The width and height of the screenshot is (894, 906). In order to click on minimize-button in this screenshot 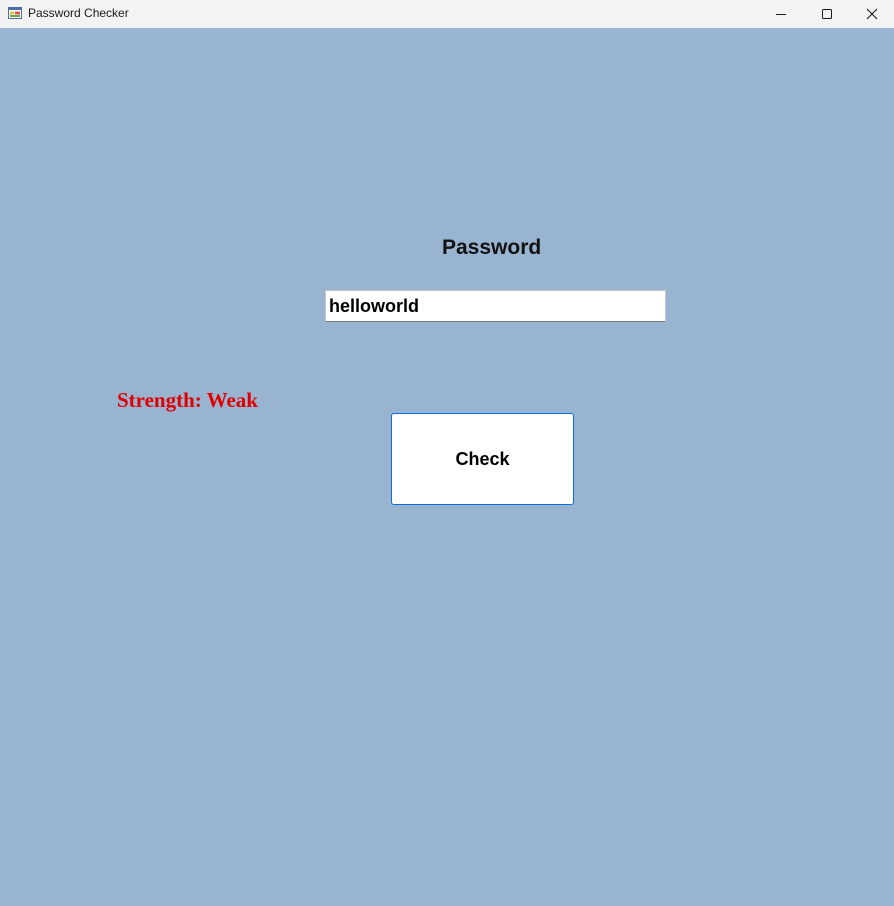, I will do `click(781, 14)`.